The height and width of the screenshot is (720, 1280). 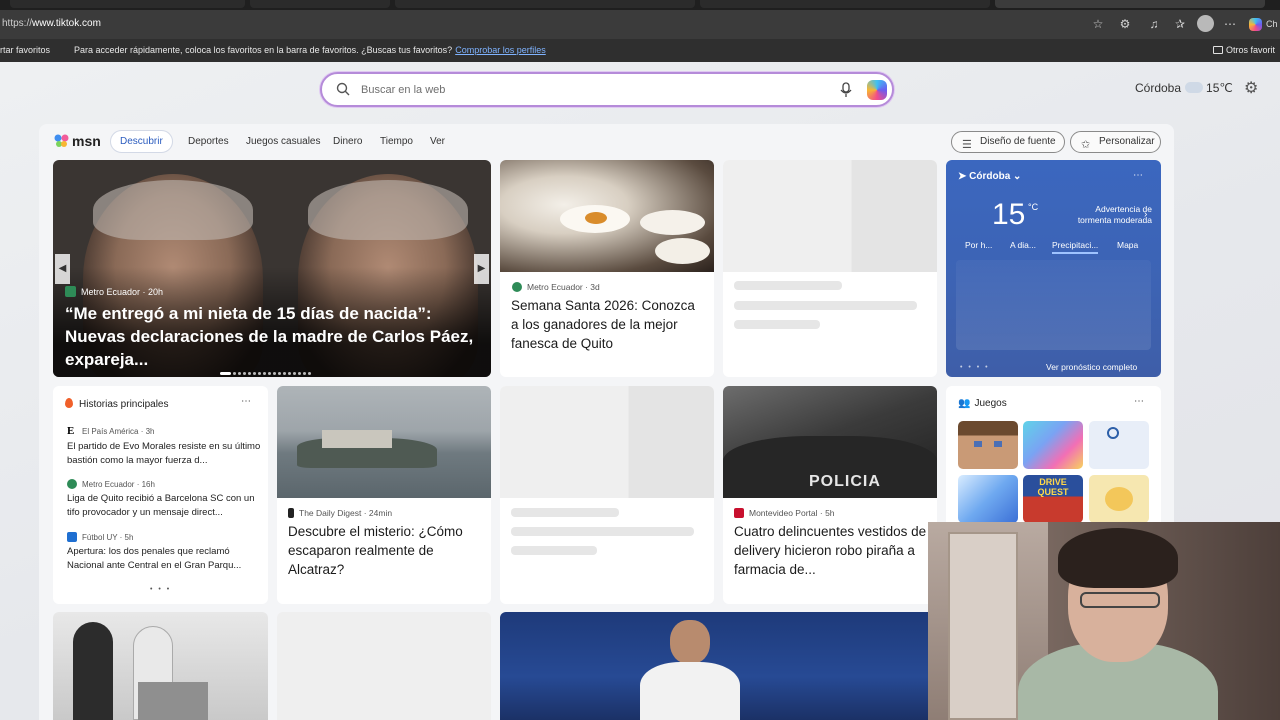 I want to click on header-weather: Córdoba 15℃, so click(x=1184, y=87).